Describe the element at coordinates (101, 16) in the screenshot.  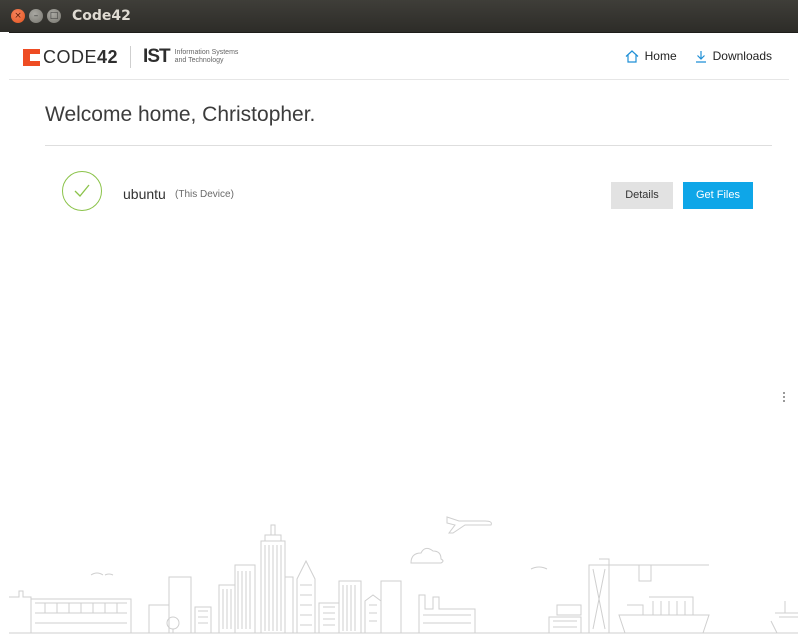
I see `window-title: Code42` at that location.